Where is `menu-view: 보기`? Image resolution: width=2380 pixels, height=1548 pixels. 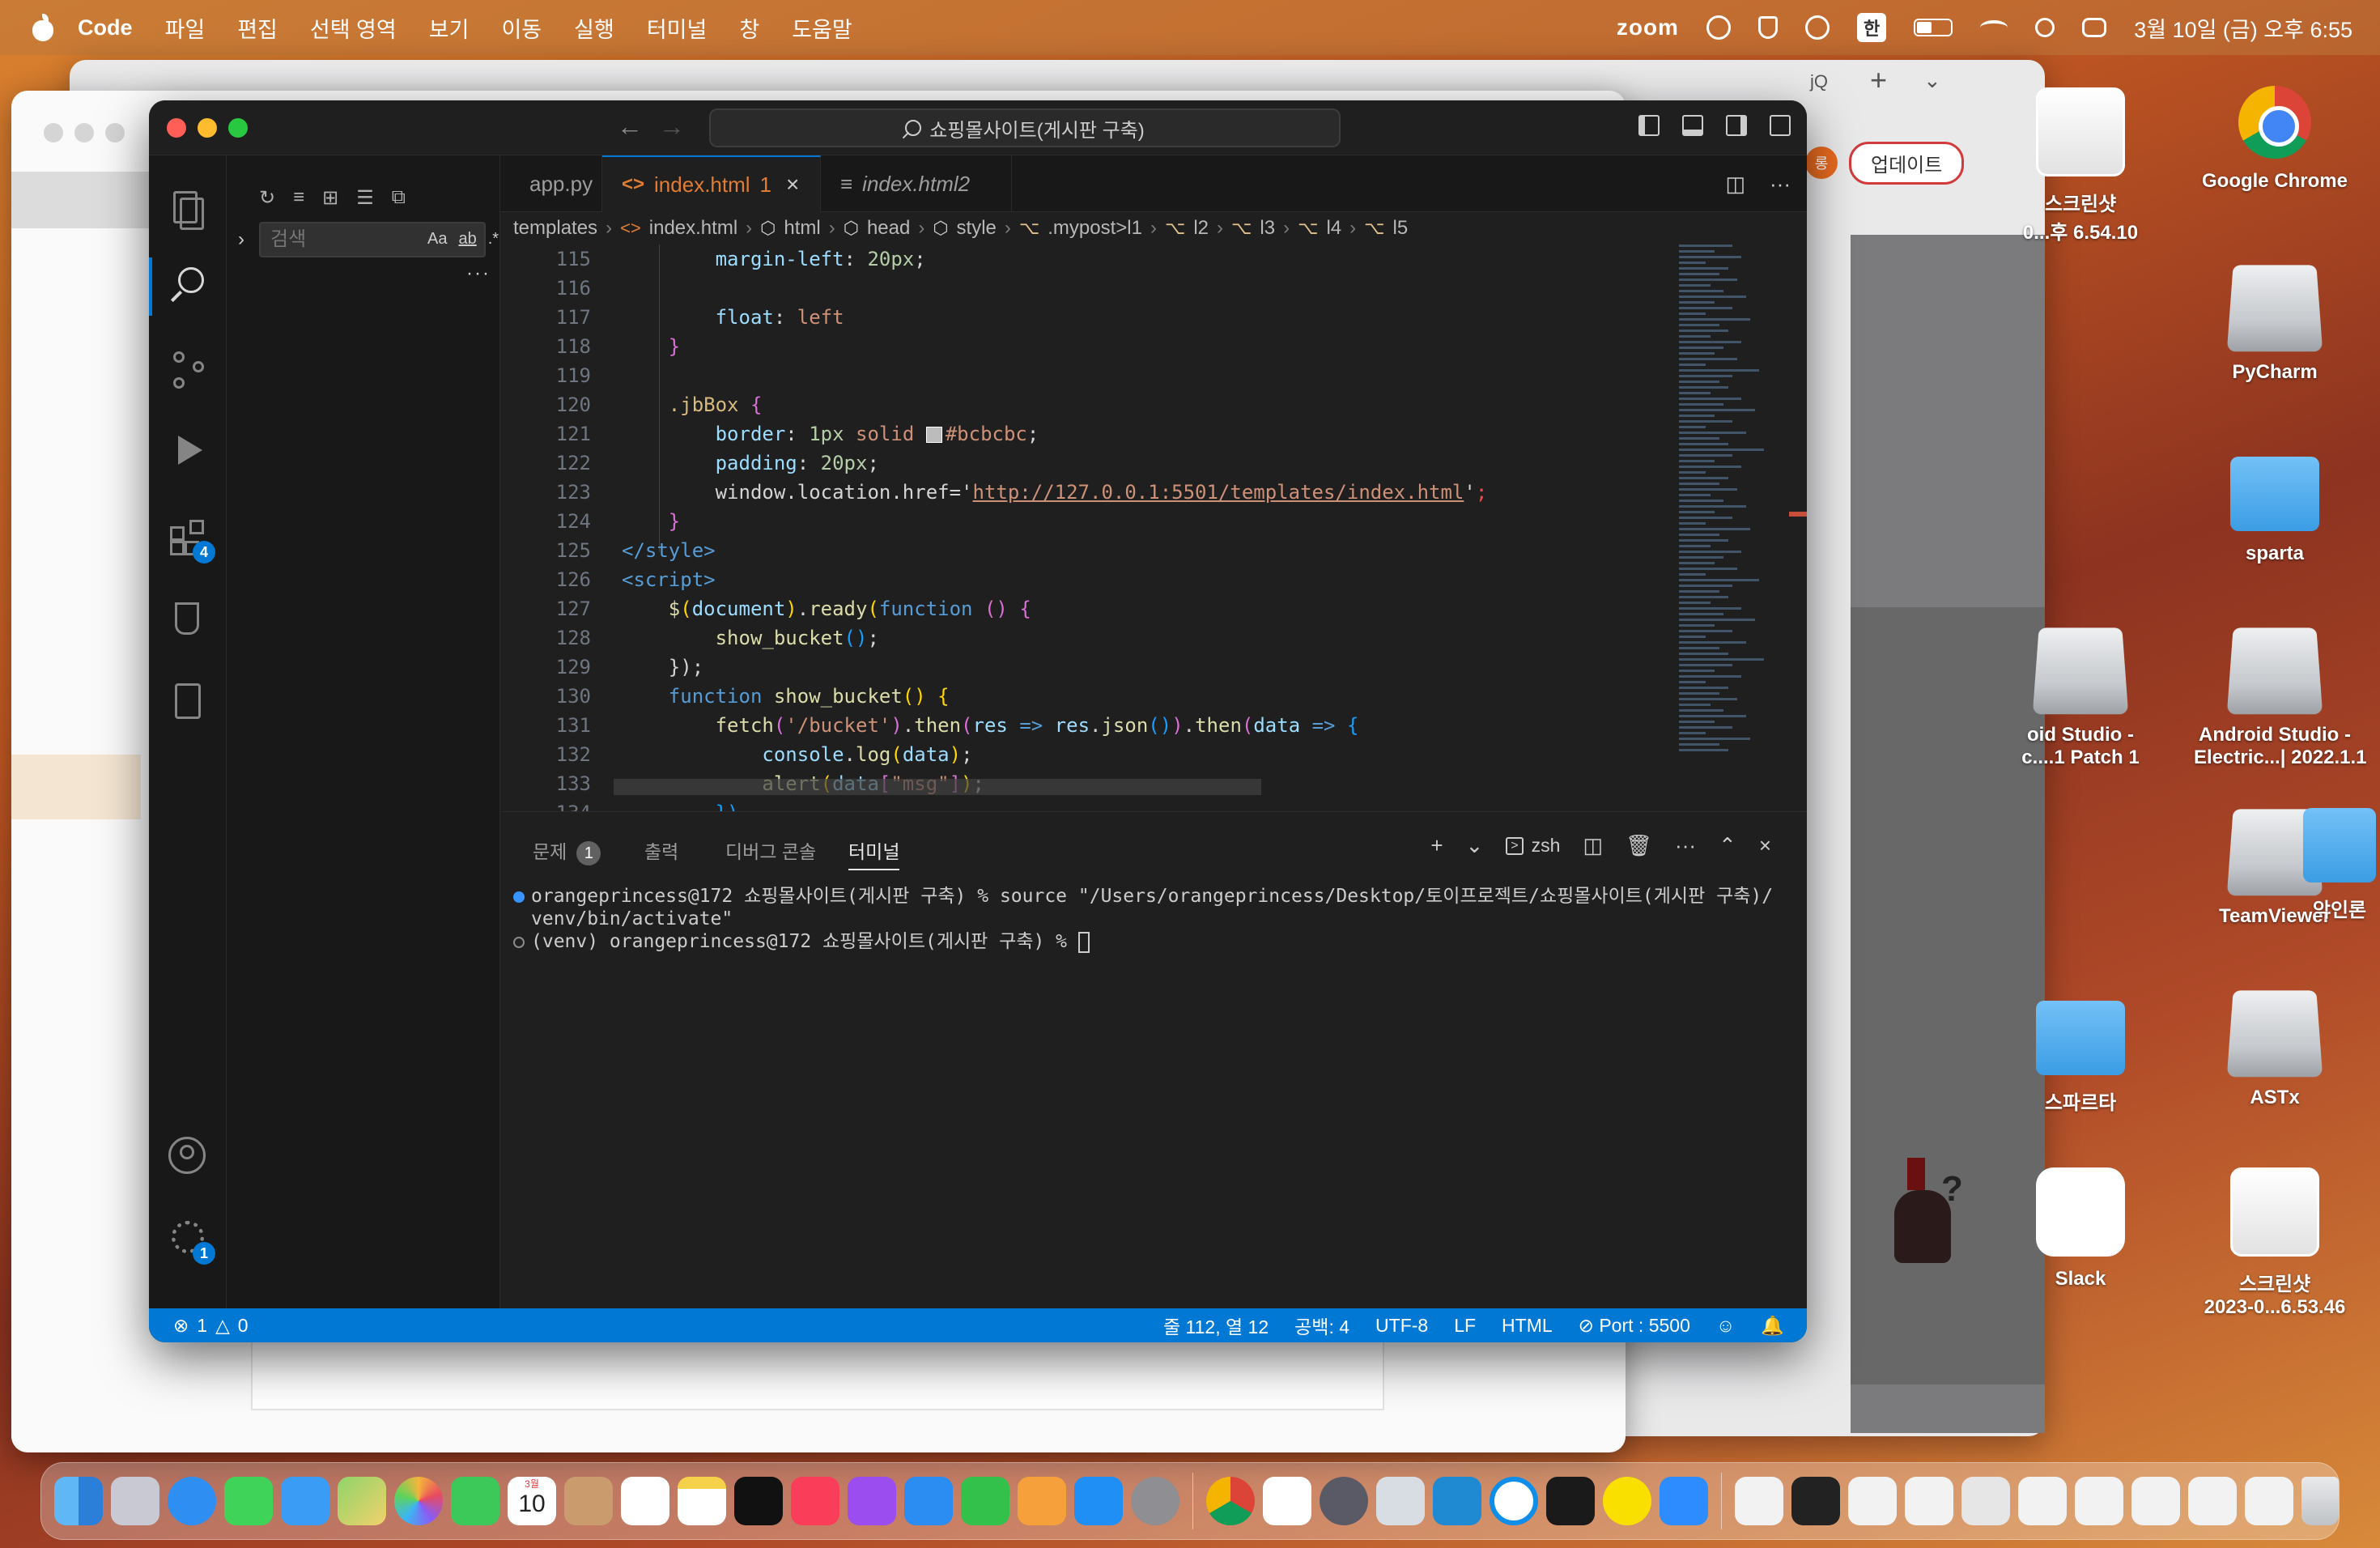
menu-view: 보기 is located at coordinates (449, 28).